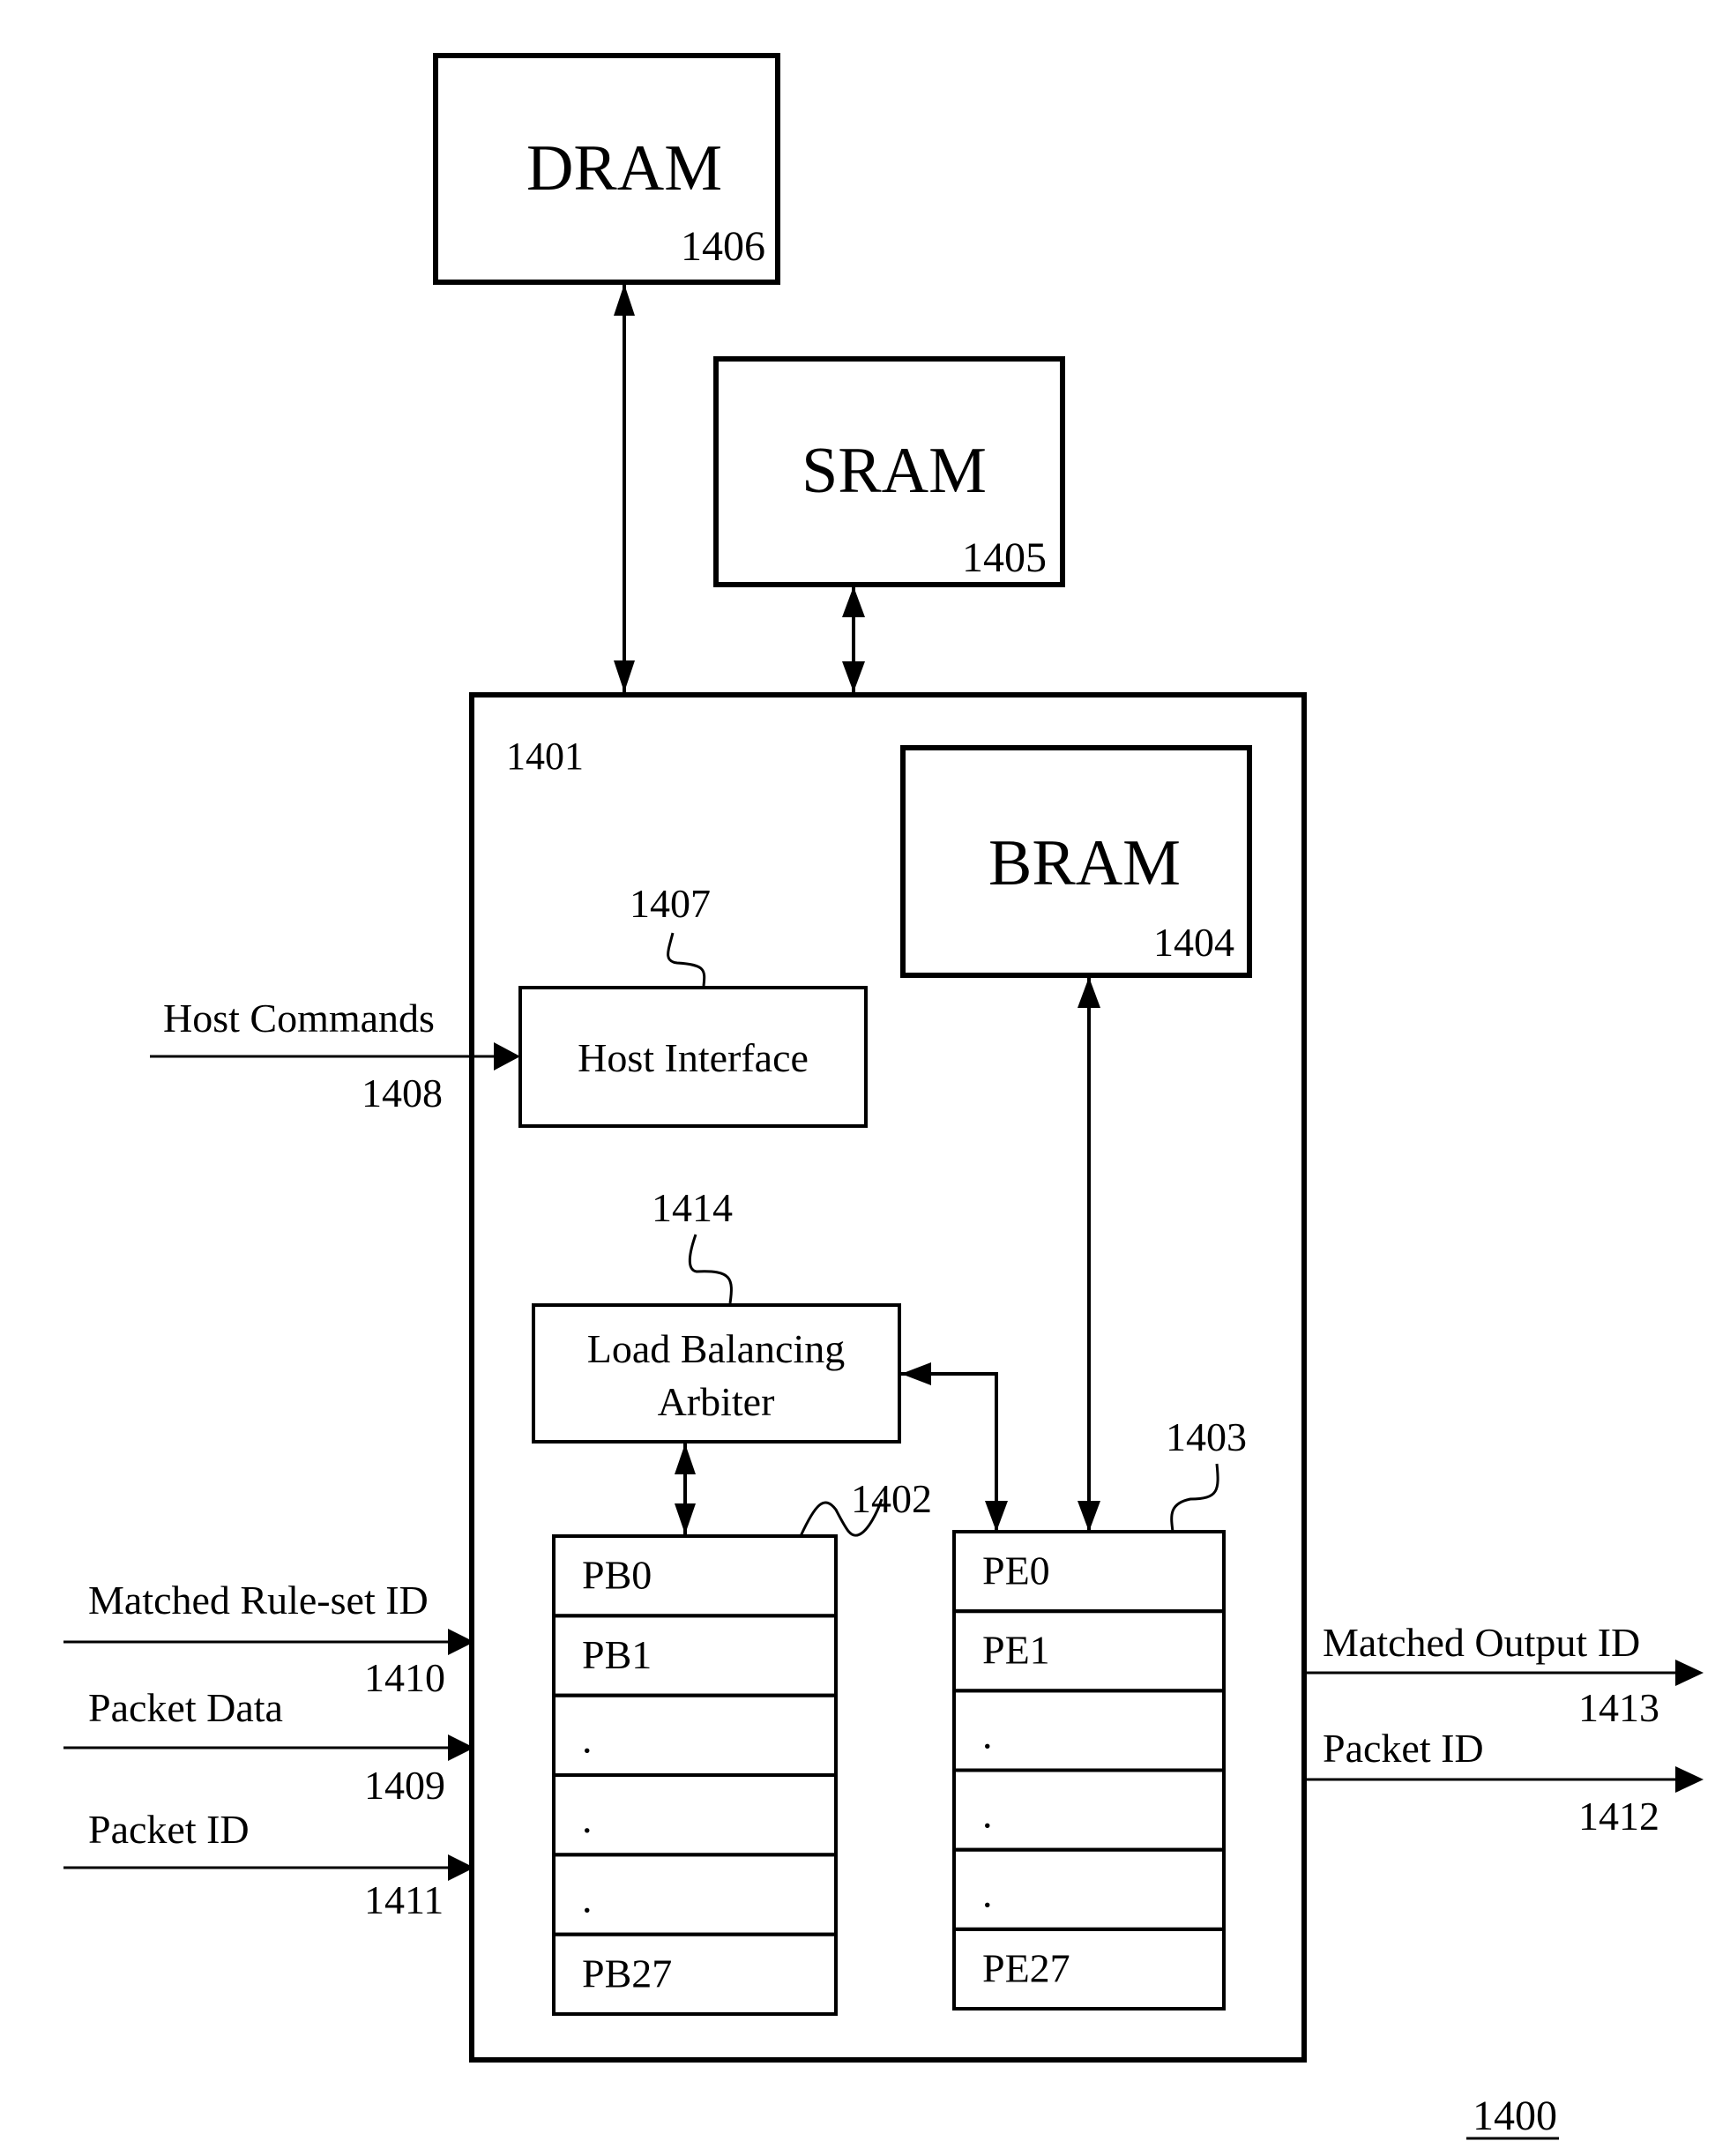  I want to click on bram-label: BRAM, so click(1084, 863).